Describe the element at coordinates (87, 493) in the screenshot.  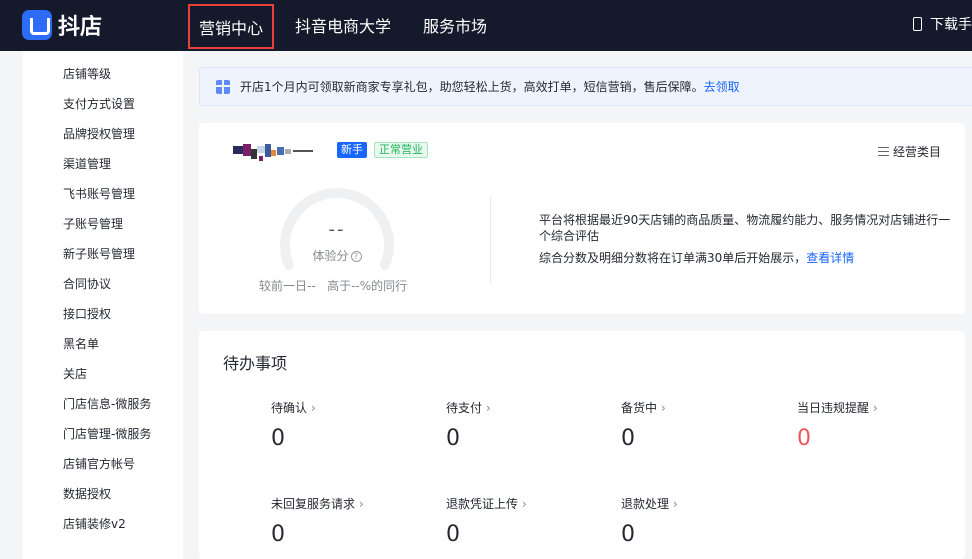
I see `sidebar-item-data-authorization: 数据授权` at that location.